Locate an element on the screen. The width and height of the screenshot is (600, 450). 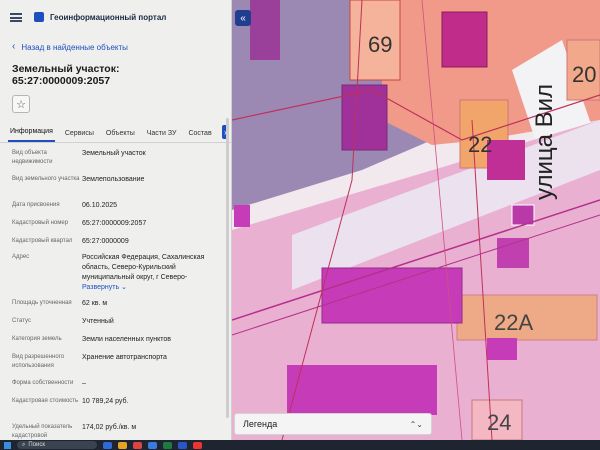
attr-label: Удельный показатель кадастровой is located at coordinates (42, 431).